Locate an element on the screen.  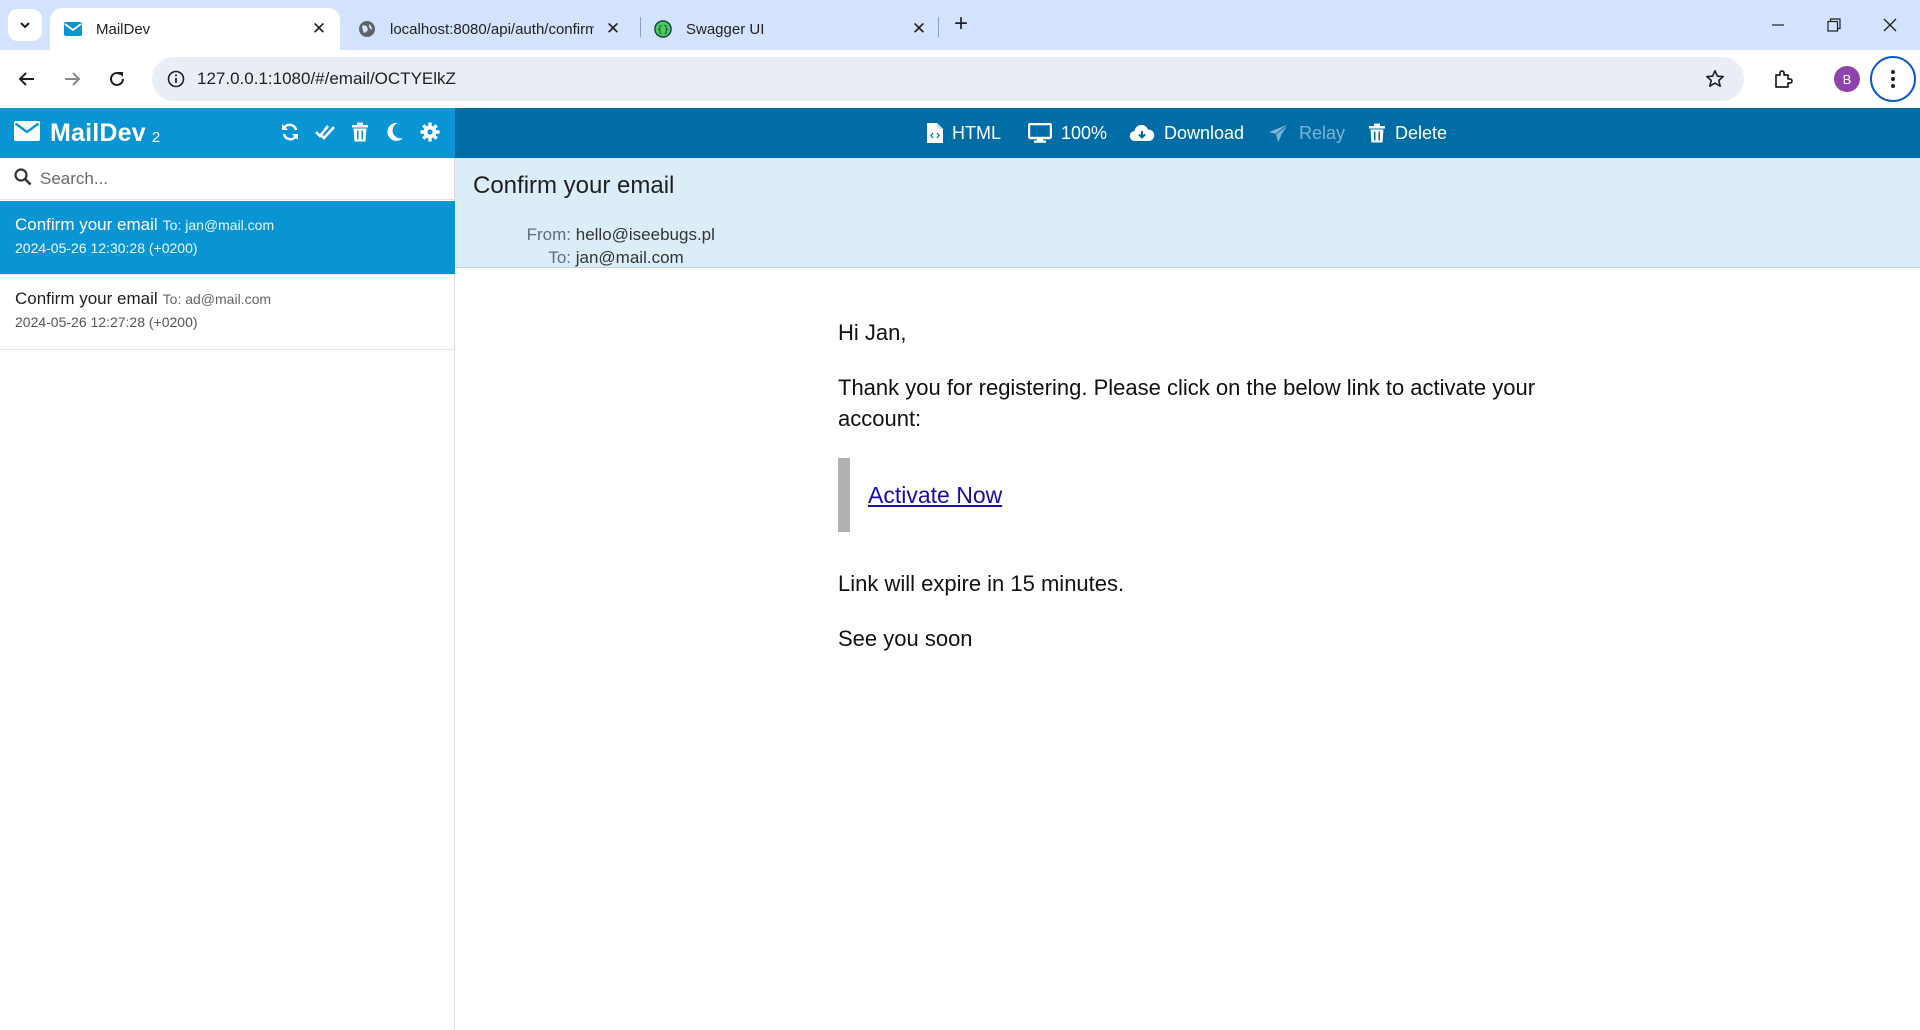
email-date: 2024-05-26 12:27:28 (+0200) is located at coordinates (106, 322).